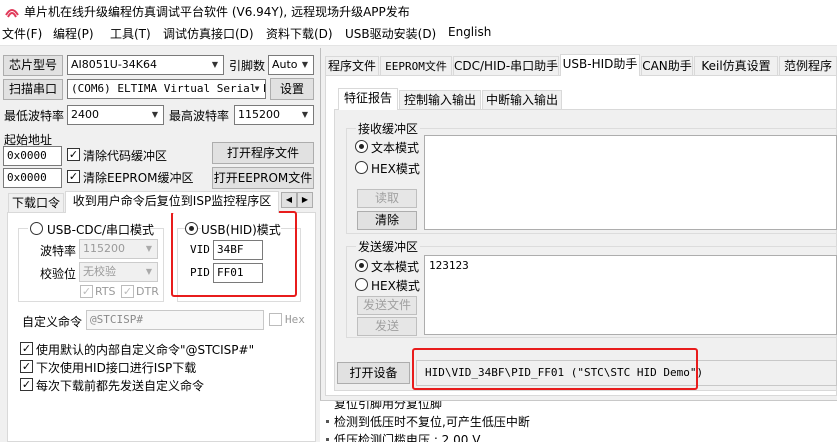 This screenshot has height=442, width=837. What do you see at coordinates (33, 65) in the screenshot?
I see `chip-model-label: 芯片型号` at bounding box center [33, 65].